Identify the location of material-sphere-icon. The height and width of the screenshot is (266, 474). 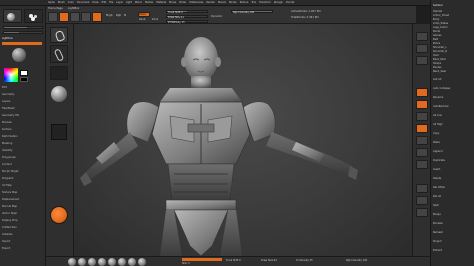
(19, 55).